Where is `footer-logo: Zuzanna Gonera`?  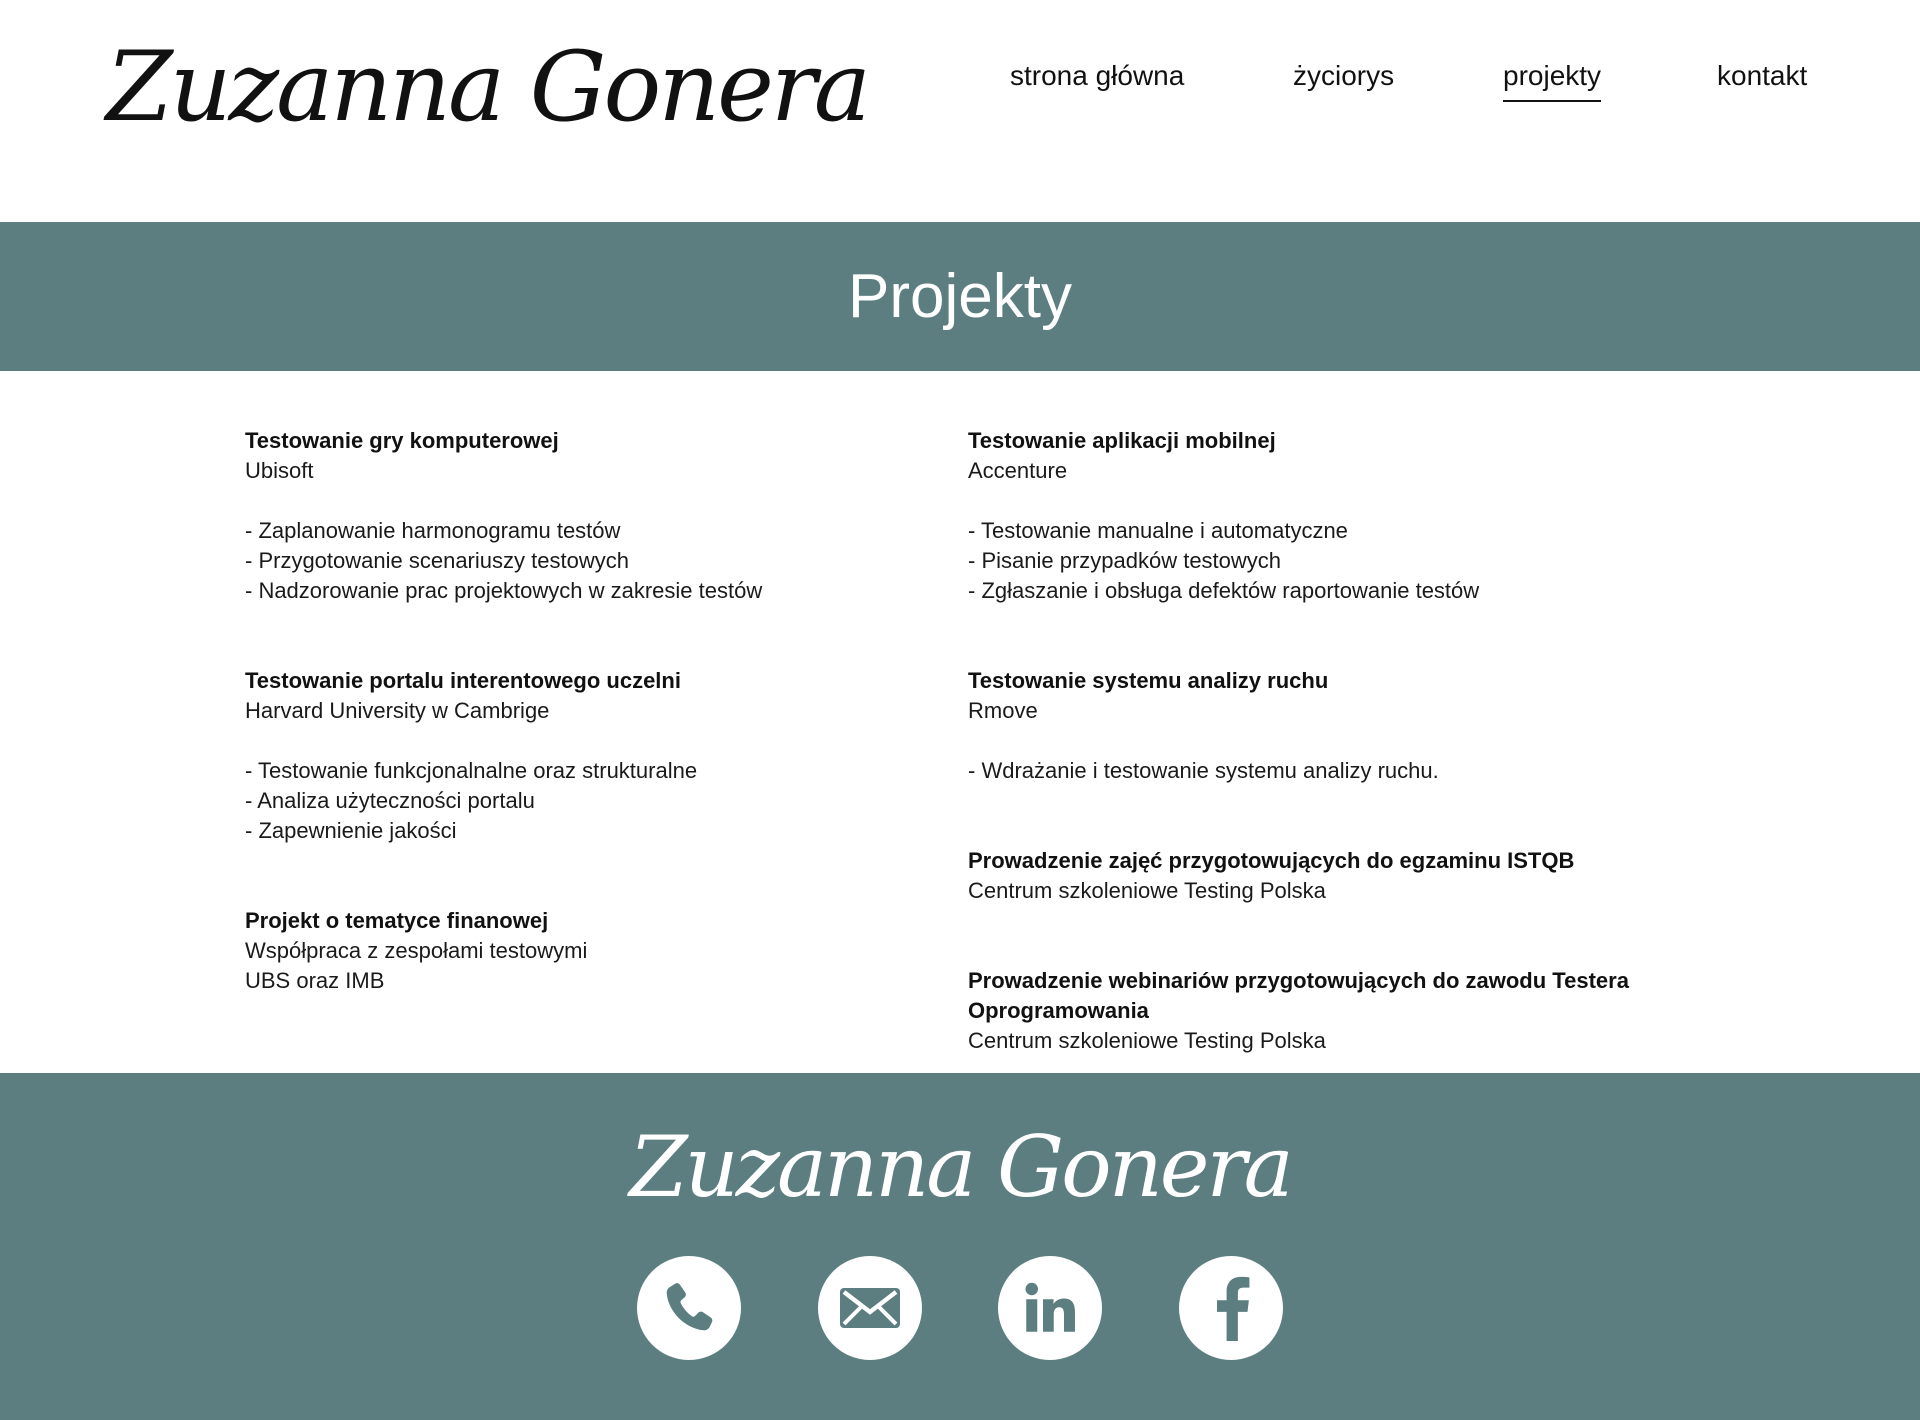
footer-logo: Zuzanna Gonera is located at coordinates (961, 1167).